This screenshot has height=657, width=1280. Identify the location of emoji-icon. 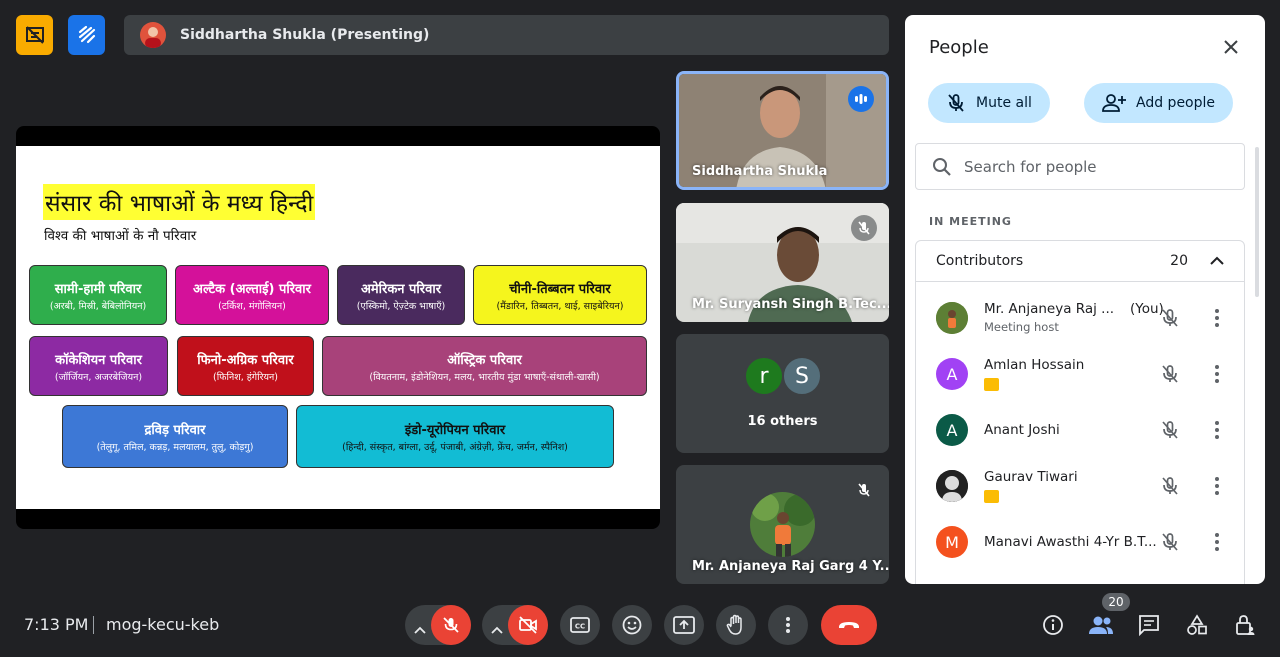
(632, 625).